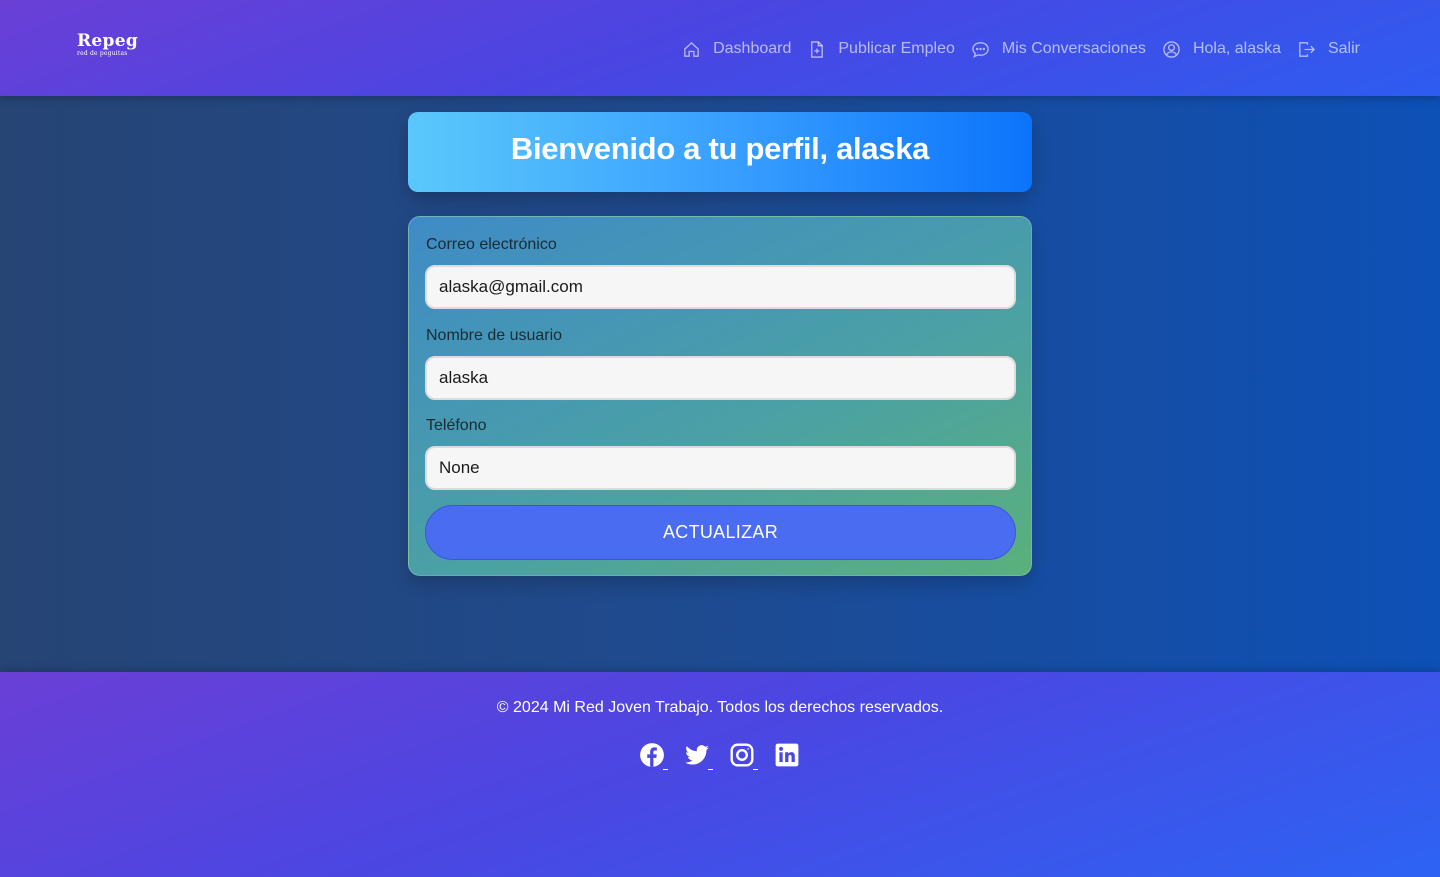 This screenshot has height=877, width=1440. I want to click on twitter-underline, so click(710, 769).